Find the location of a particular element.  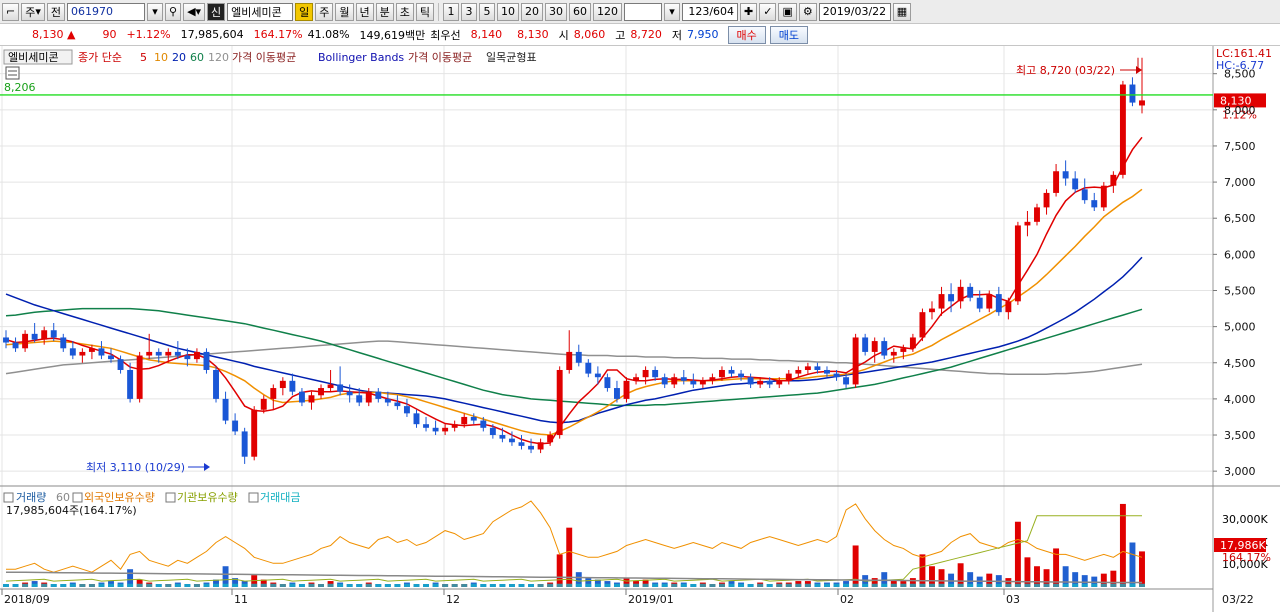

crosshair-add-icon: ✚ is located at coordinates (749, 11).